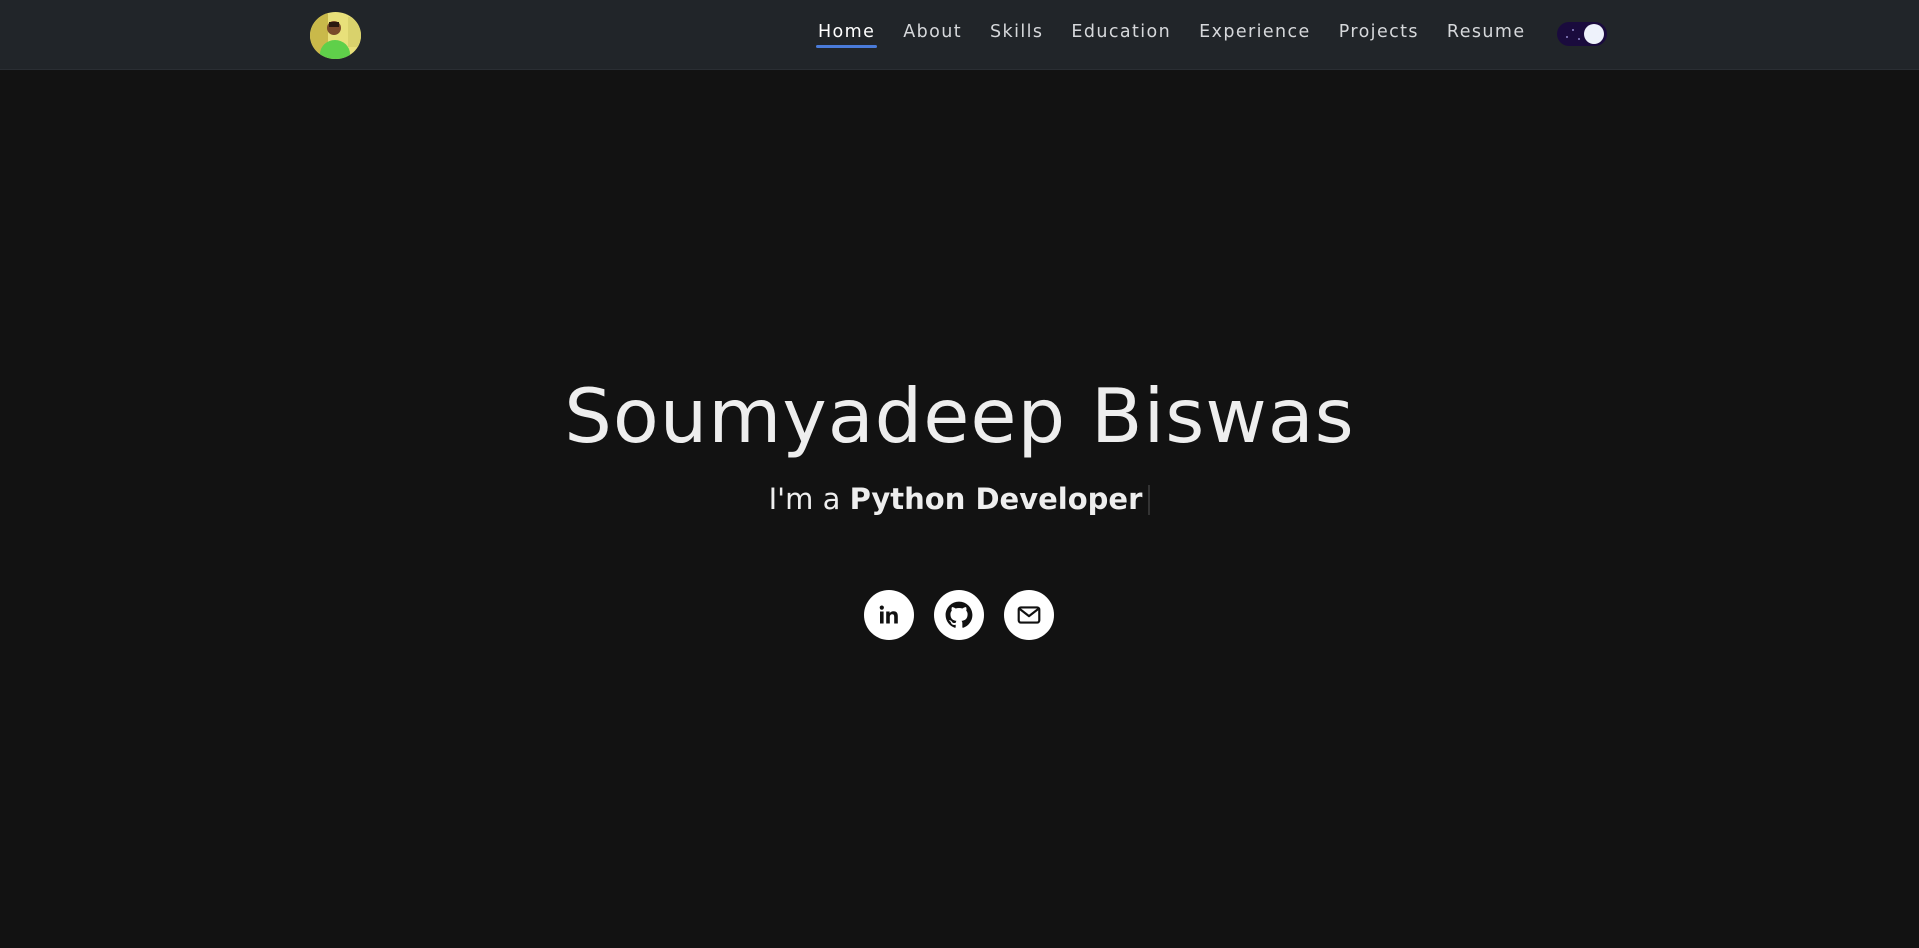  What do you see at coordinates (1255, 32) in the screenshot?
I see `nav-experience: Experience` at bounding box center [1255, 32].